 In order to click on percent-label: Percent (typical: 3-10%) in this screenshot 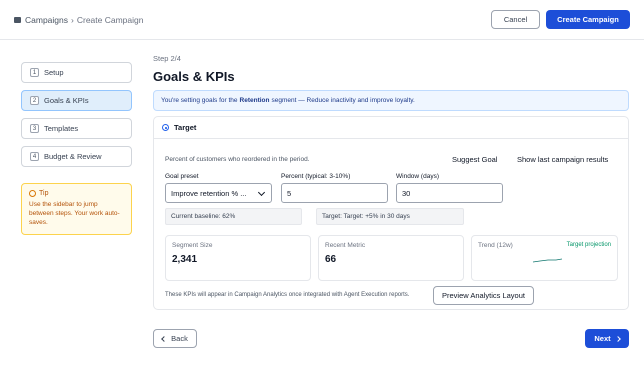, I will do `click(316, 176)`.